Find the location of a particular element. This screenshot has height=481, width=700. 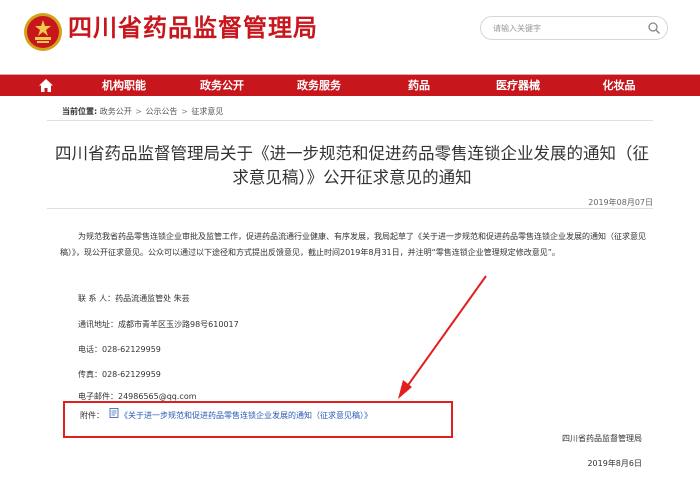

search-input is located at coordinates (563, 28).